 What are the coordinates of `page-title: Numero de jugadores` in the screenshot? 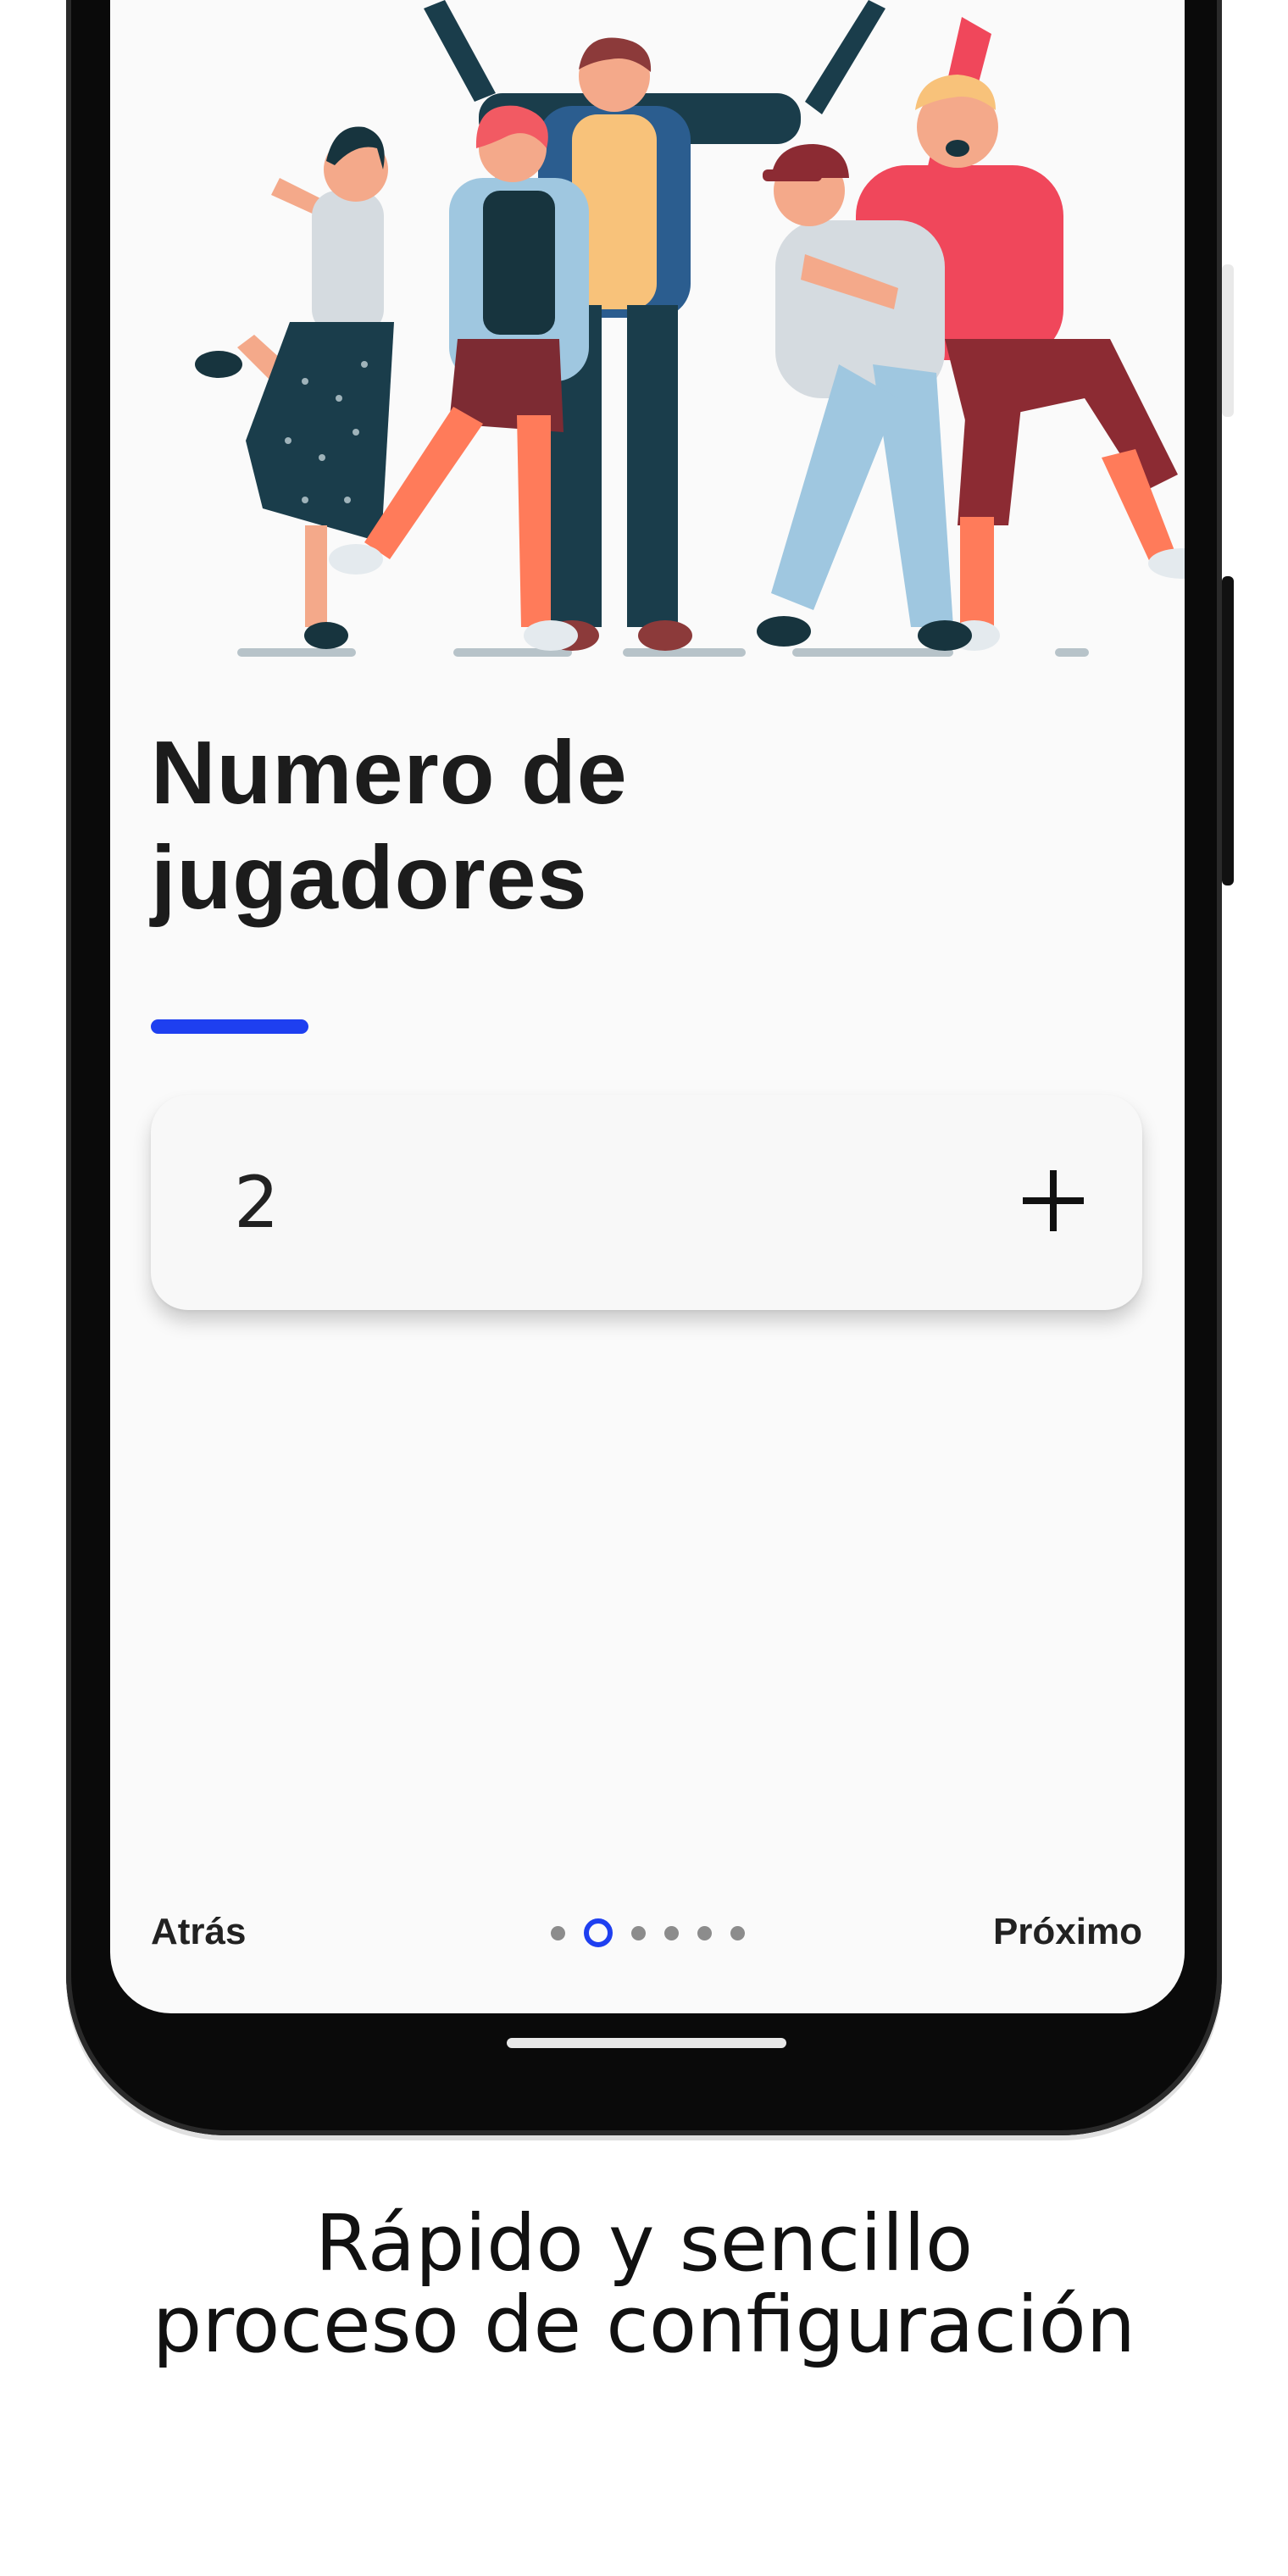 It's located at (389, 825).